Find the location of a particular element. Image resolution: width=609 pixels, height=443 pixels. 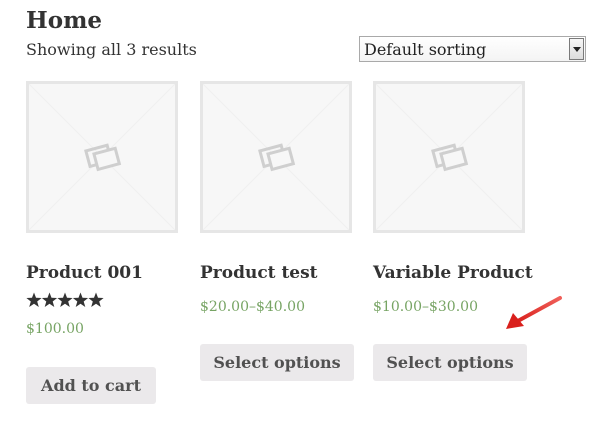

product-price: $100.00 is located at coordinates (55, 329).